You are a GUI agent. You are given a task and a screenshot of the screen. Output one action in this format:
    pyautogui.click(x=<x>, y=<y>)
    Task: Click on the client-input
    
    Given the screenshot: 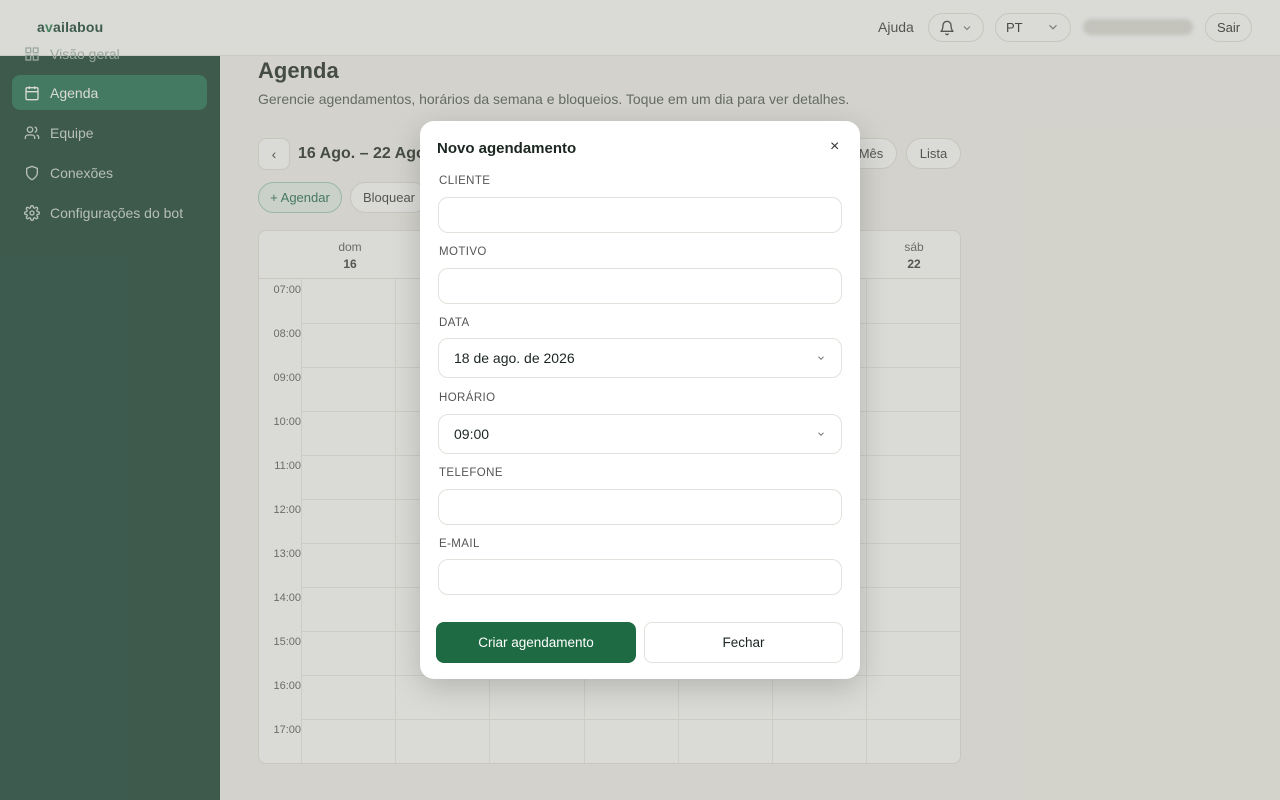 What is the action you would take?
    pyautogui.click(x=640, y=215)
    